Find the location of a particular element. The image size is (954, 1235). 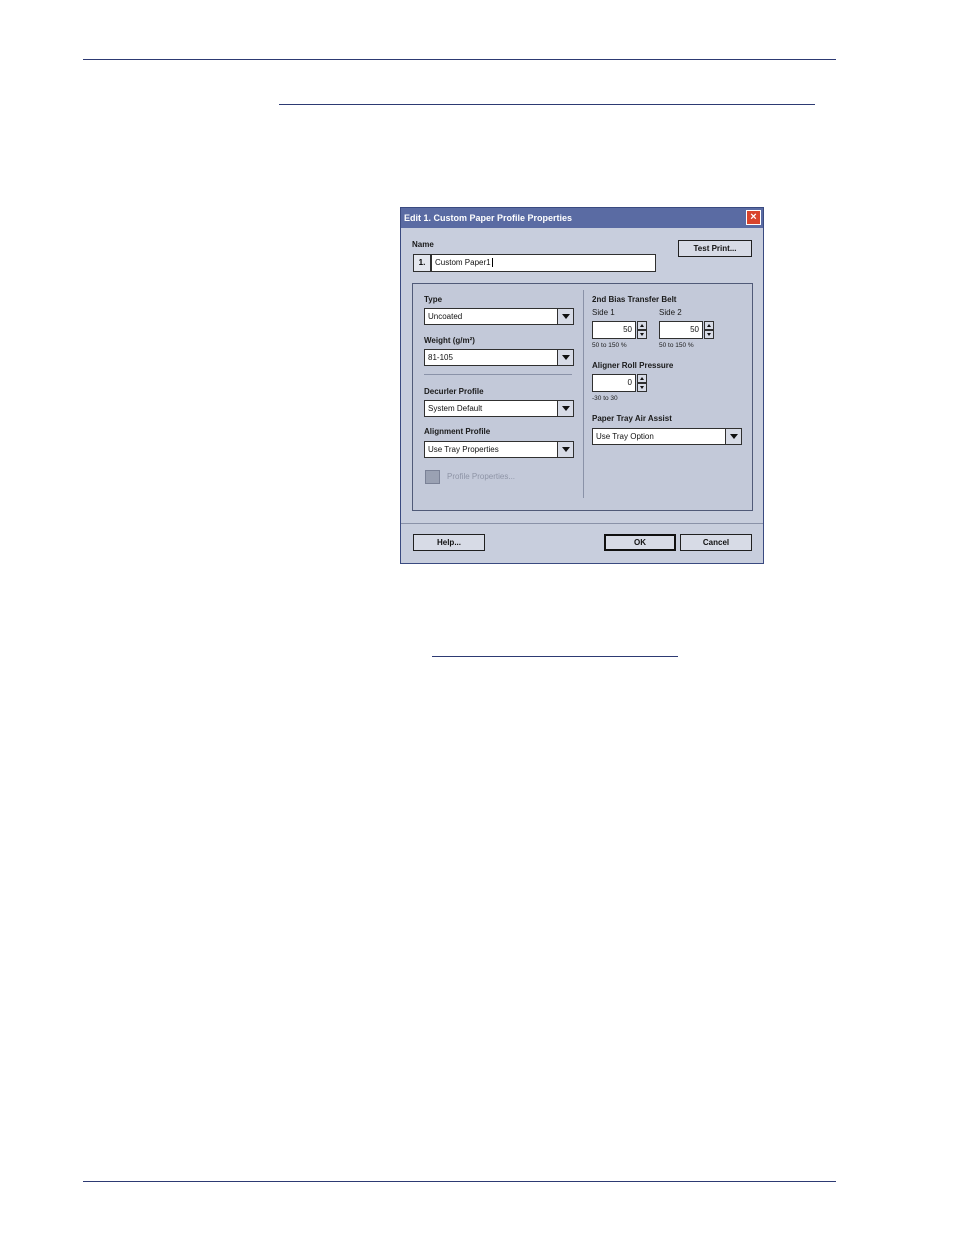

side1-input: 50 is located at coordinates (614, 330).